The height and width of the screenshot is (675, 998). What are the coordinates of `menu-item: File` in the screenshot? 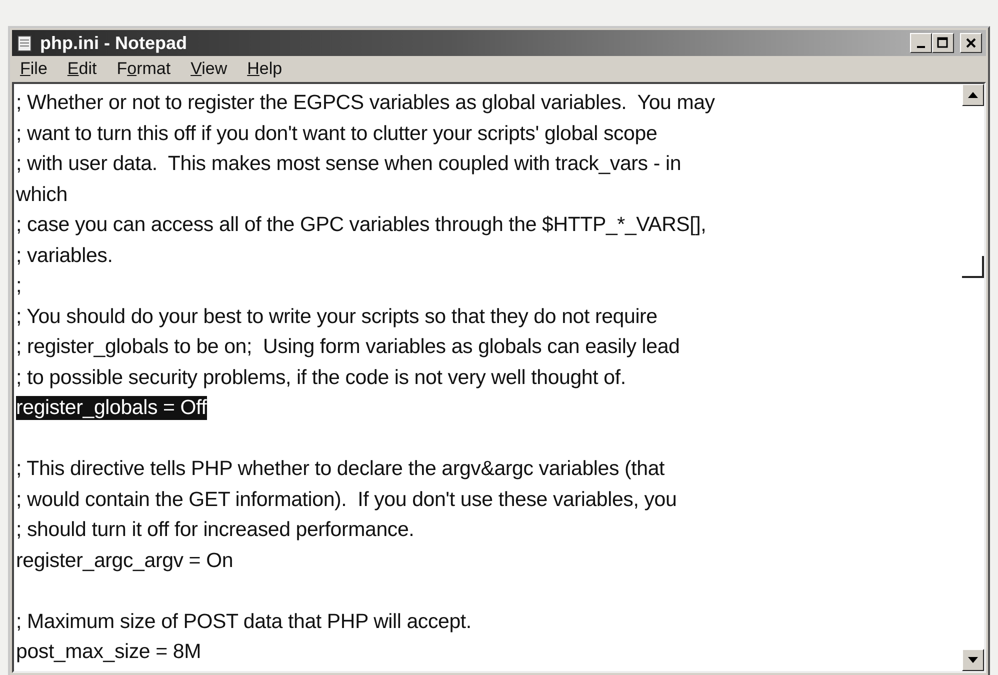 It's located at (34, 69).